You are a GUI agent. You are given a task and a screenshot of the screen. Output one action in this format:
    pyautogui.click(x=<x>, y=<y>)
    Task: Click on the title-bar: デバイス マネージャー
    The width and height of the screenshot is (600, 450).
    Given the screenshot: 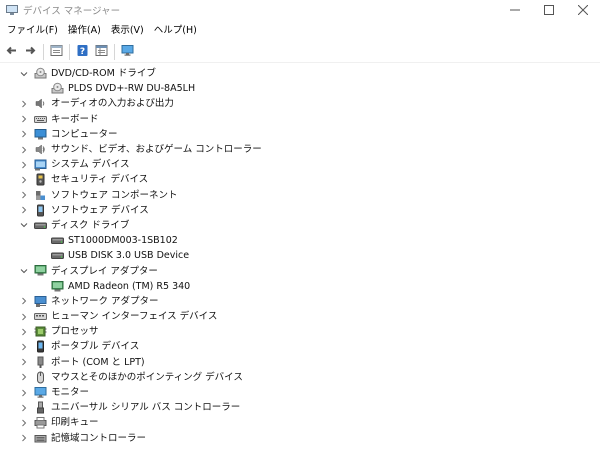 What is the action you would take?
    pyautogui.click(x=300, y=10)
    